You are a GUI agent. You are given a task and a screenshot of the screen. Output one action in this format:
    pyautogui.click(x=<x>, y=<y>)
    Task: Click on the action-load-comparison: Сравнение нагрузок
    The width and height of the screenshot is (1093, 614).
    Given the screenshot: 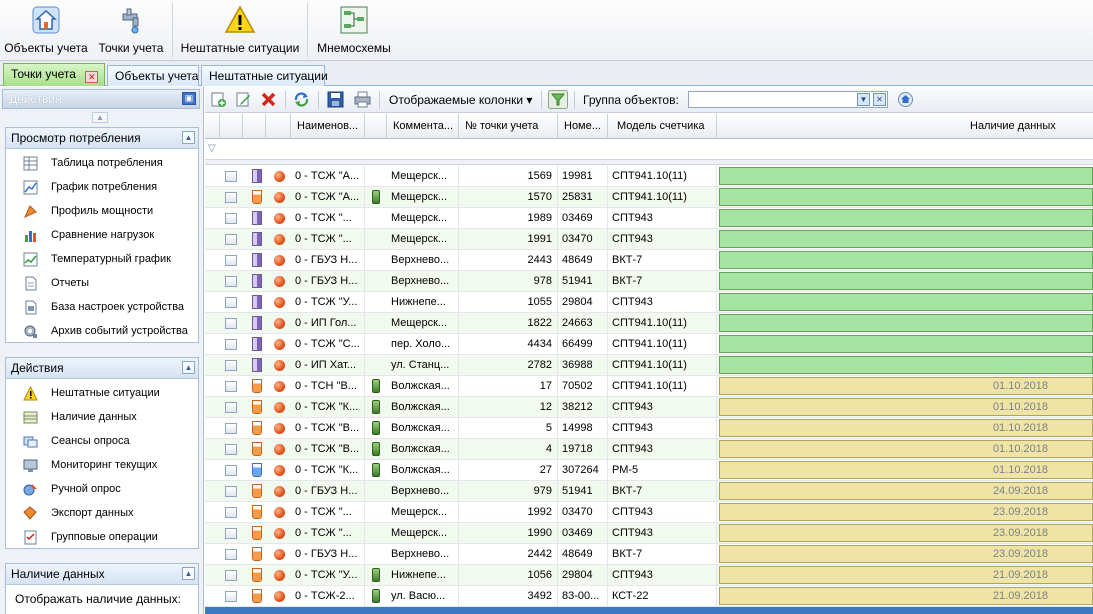 What is the action you would take?
    pyautogui.click(x=102, y=236)
    